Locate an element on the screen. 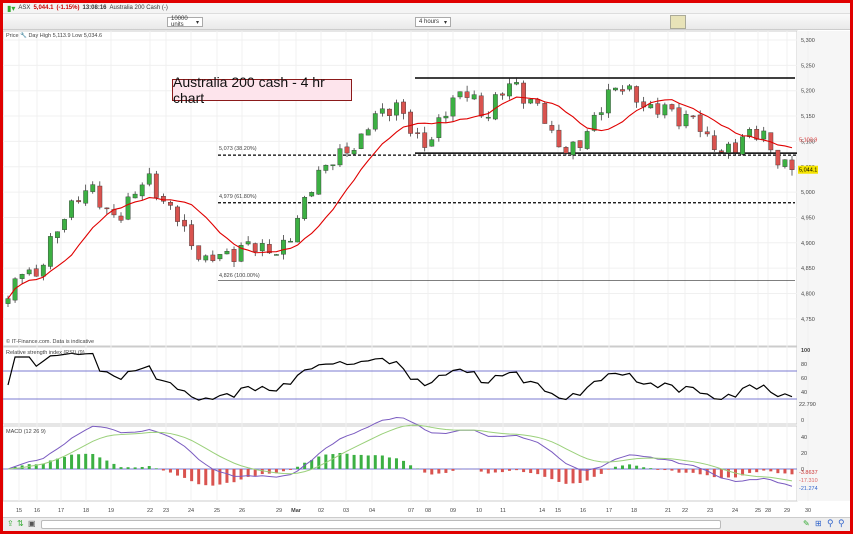 Image resolution: width=853 pixels, height=534 pixels. zoom-fit-icon: ⊞ is located at coordinates (818, 523).